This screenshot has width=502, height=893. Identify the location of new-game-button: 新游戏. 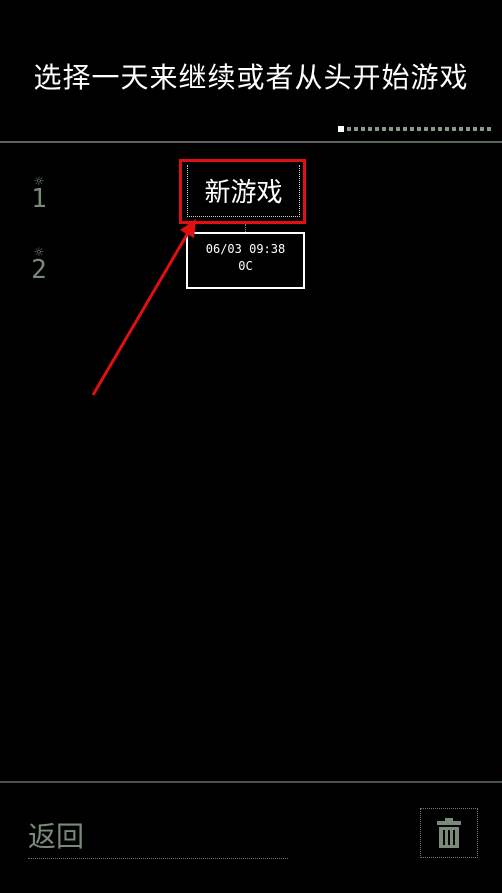
(243, 191).